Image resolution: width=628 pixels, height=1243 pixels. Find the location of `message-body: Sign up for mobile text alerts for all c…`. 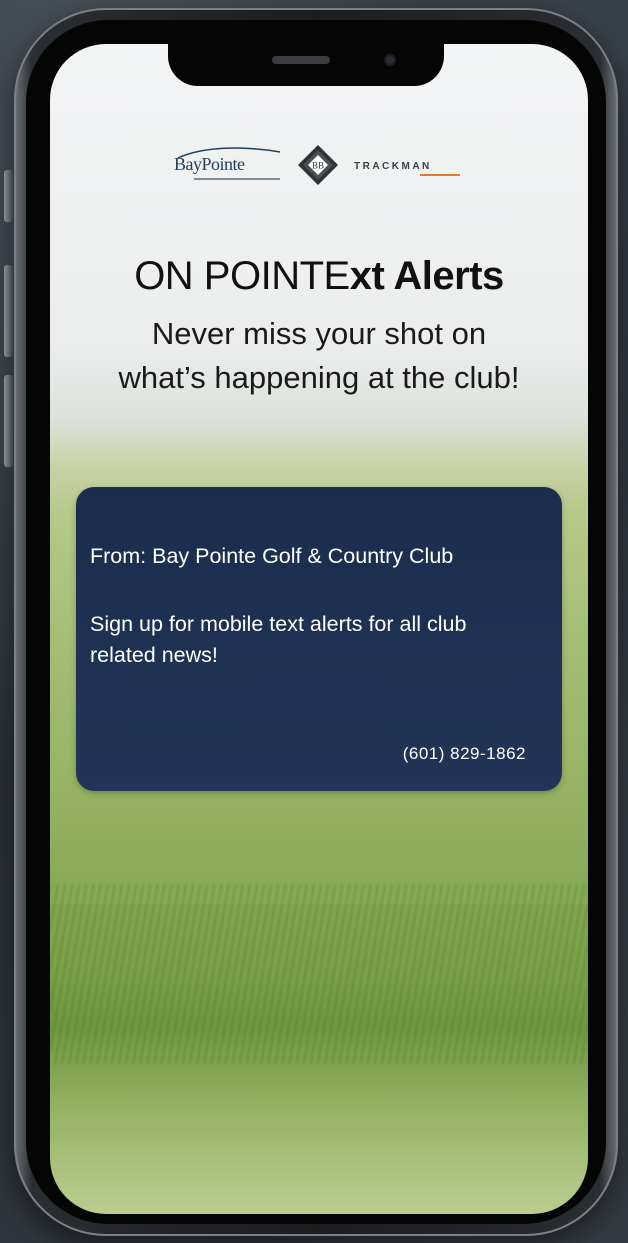

message-body: Sign up for mobile text alerts for all c… is located at coordinates (278, 639).